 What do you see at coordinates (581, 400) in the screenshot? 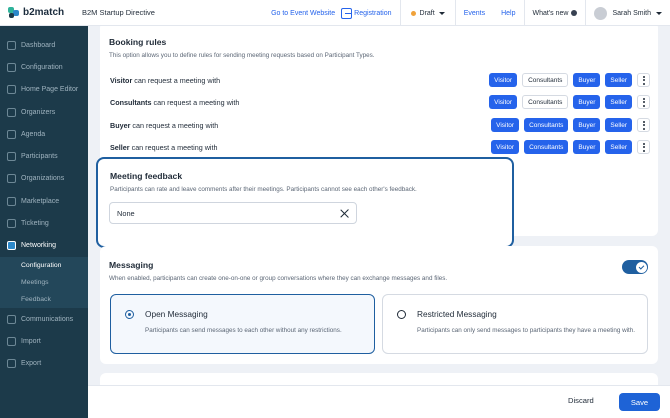
I see `discard-button: Discard` at bounding box center [581, 400].